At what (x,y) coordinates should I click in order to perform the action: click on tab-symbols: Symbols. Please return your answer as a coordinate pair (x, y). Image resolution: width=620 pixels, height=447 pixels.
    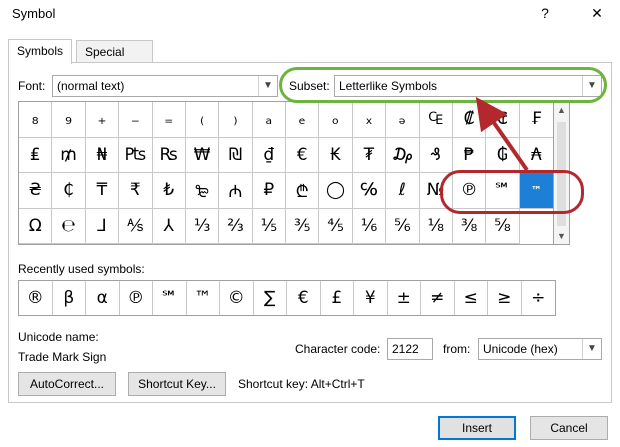
    Looking at the image, I should click on (40, 51).